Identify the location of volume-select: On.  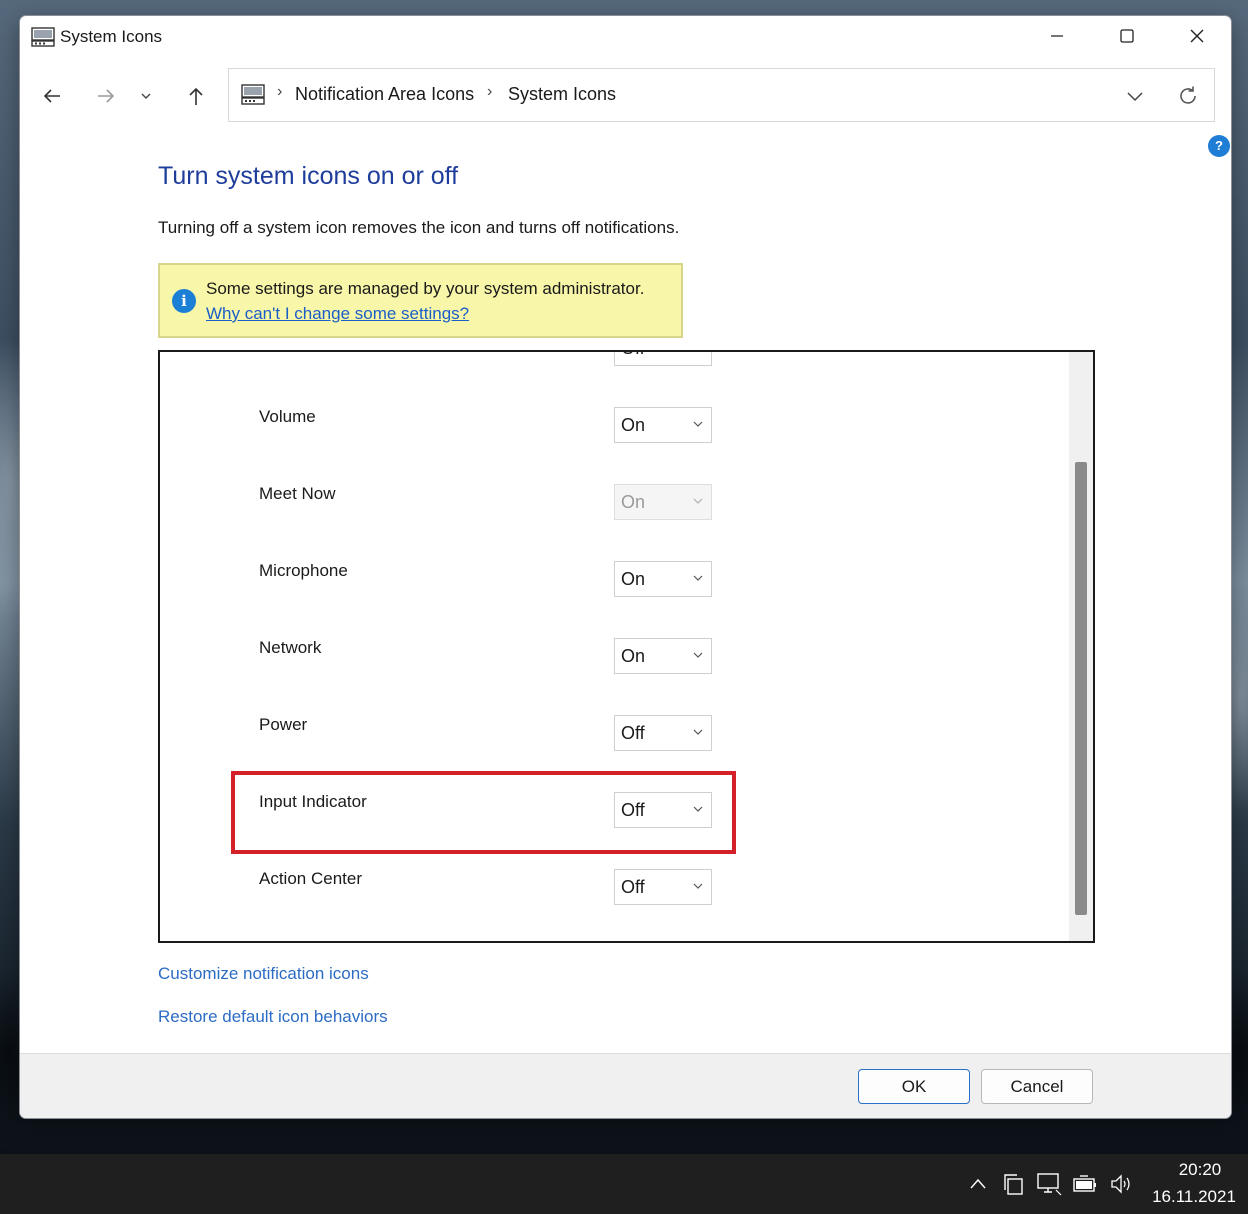
(663, 425).